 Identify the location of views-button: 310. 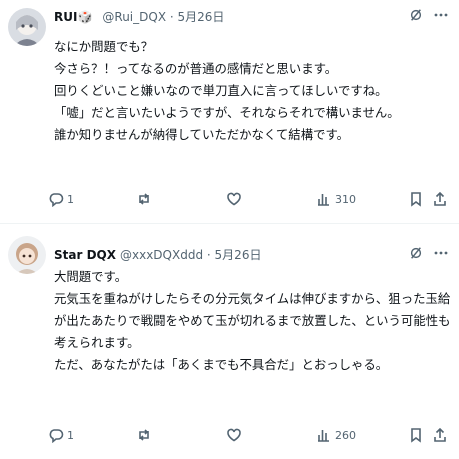
(336, 199).